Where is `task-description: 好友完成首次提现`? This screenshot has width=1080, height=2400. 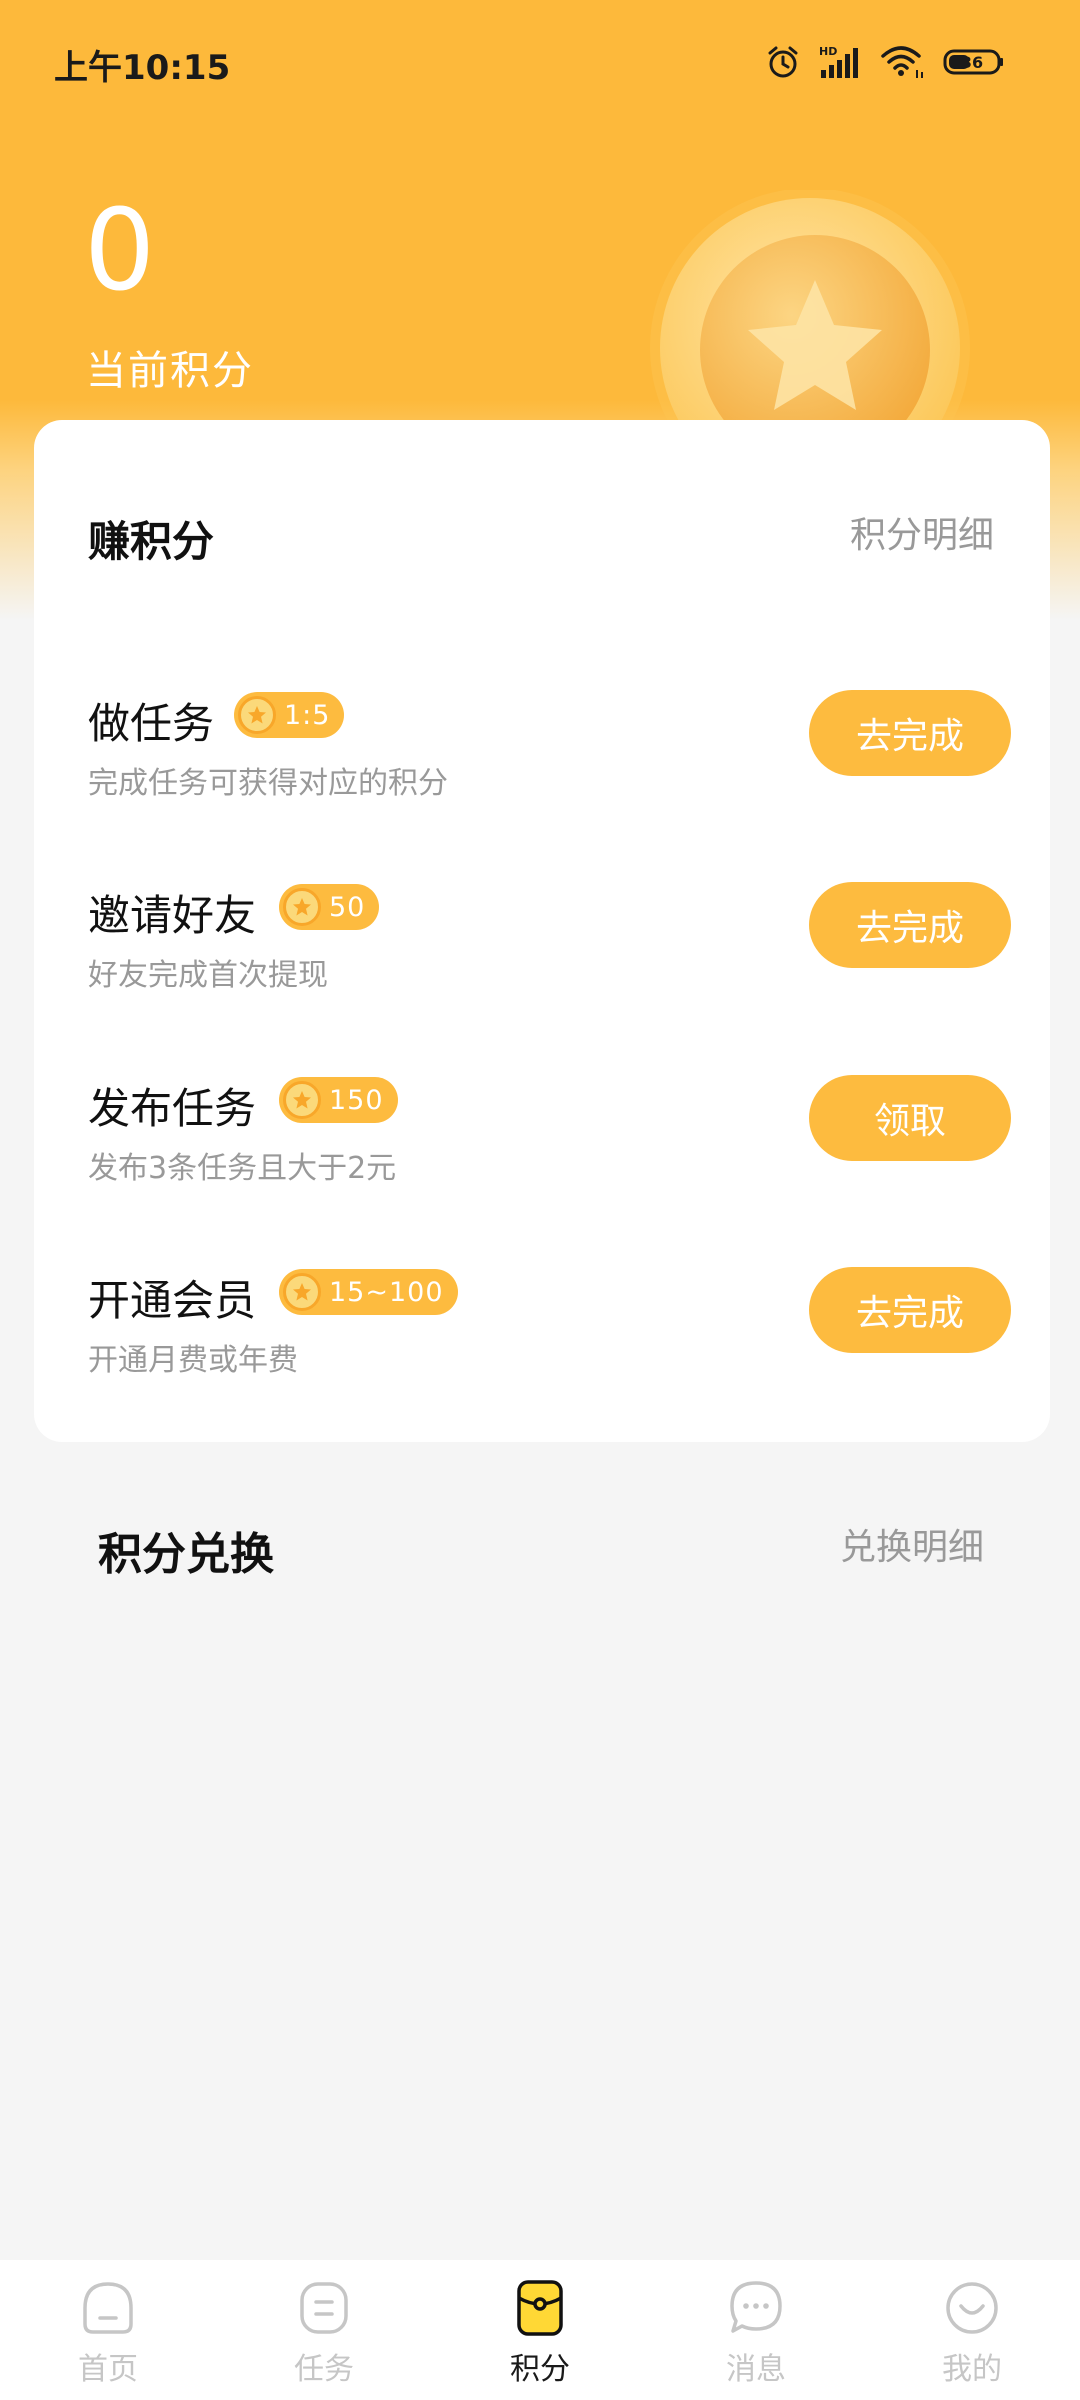 task-description: 好友完成首次提现 is located at coordinates (208, 975).